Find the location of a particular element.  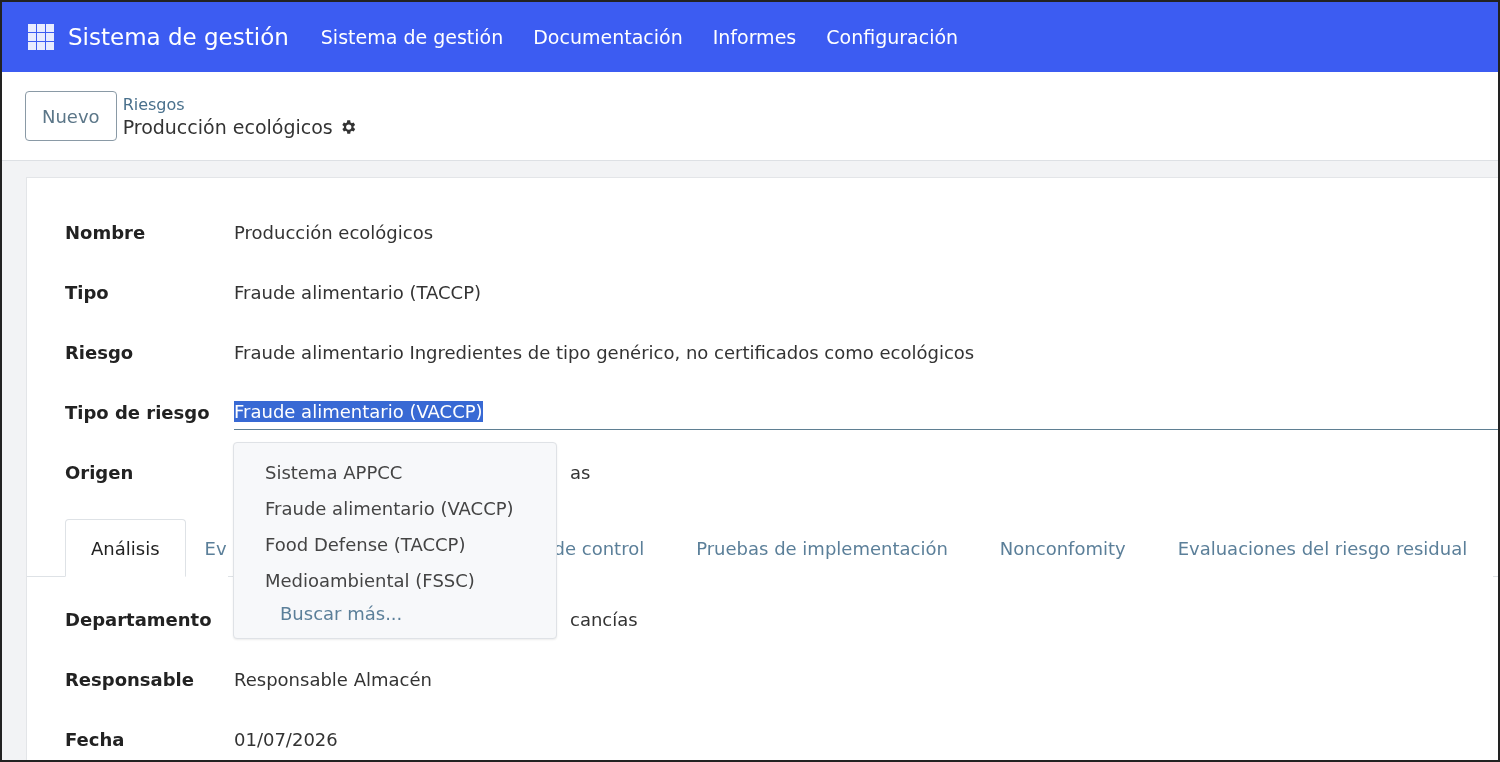

field-label: Origen is located at coordinates (100, 472).